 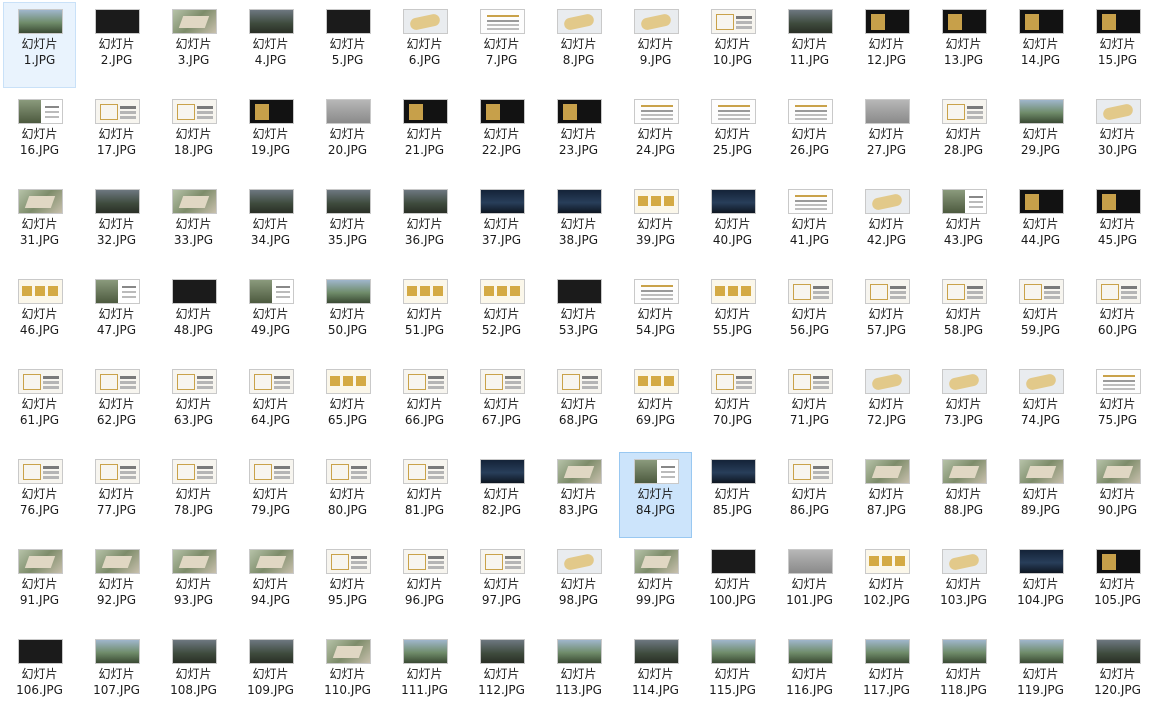 What do you see at coordinates (1040, 585) in the screenshot?
I see `file-item: 幻灯片 104.JPG` at bounding box center [1040, 585].